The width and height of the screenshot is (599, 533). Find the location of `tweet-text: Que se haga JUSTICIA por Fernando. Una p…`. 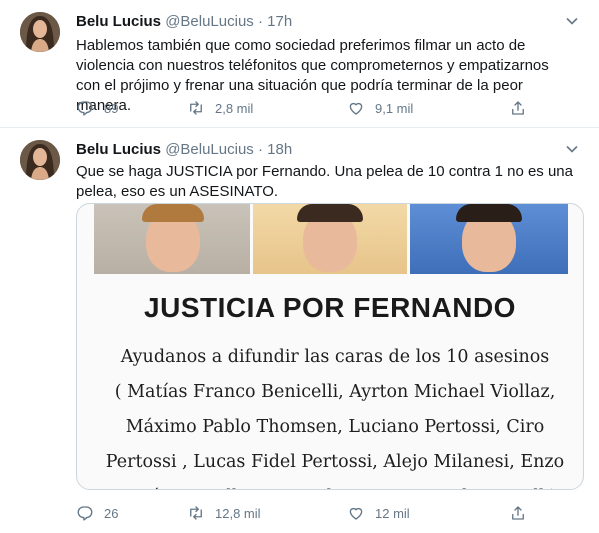

tweet-text: Que se haga JUSTICIA por Fernando. Una p… is located at coordinates (324, 181).